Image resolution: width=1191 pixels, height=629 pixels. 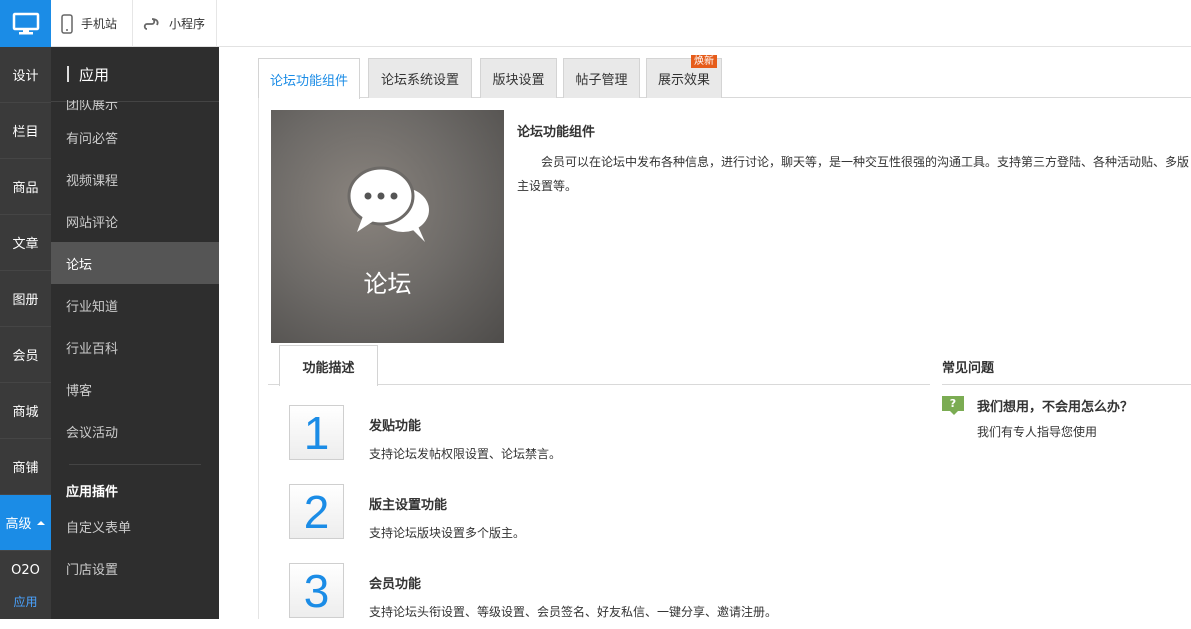 What do you see at coordinates (94, 74) in the screenshot?
I see `sub-nav-title: 应用` at bounding box center [94, 74].